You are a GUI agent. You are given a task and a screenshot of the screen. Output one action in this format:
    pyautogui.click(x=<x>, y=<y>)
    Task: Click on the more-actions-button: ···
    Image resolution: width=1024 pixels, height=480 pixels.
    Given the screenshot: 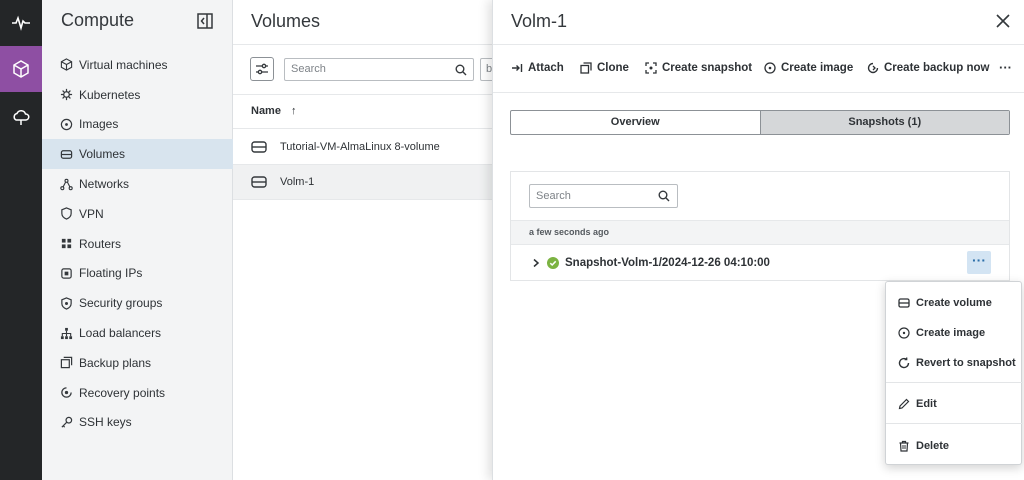 What is the action you would take?
    pyautogui.click(x=1005, y=67)
    